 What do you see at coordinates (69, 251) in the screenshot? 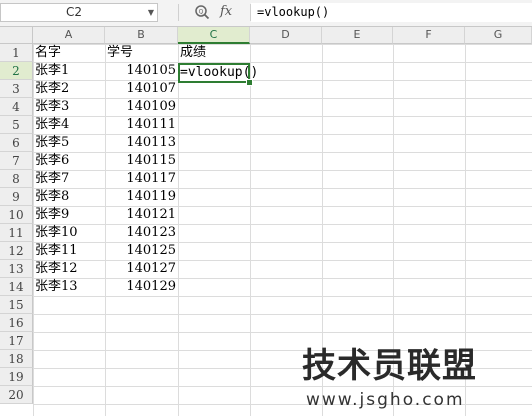
I see `cell-a12: 张李11` at bounding box center [69, 251].